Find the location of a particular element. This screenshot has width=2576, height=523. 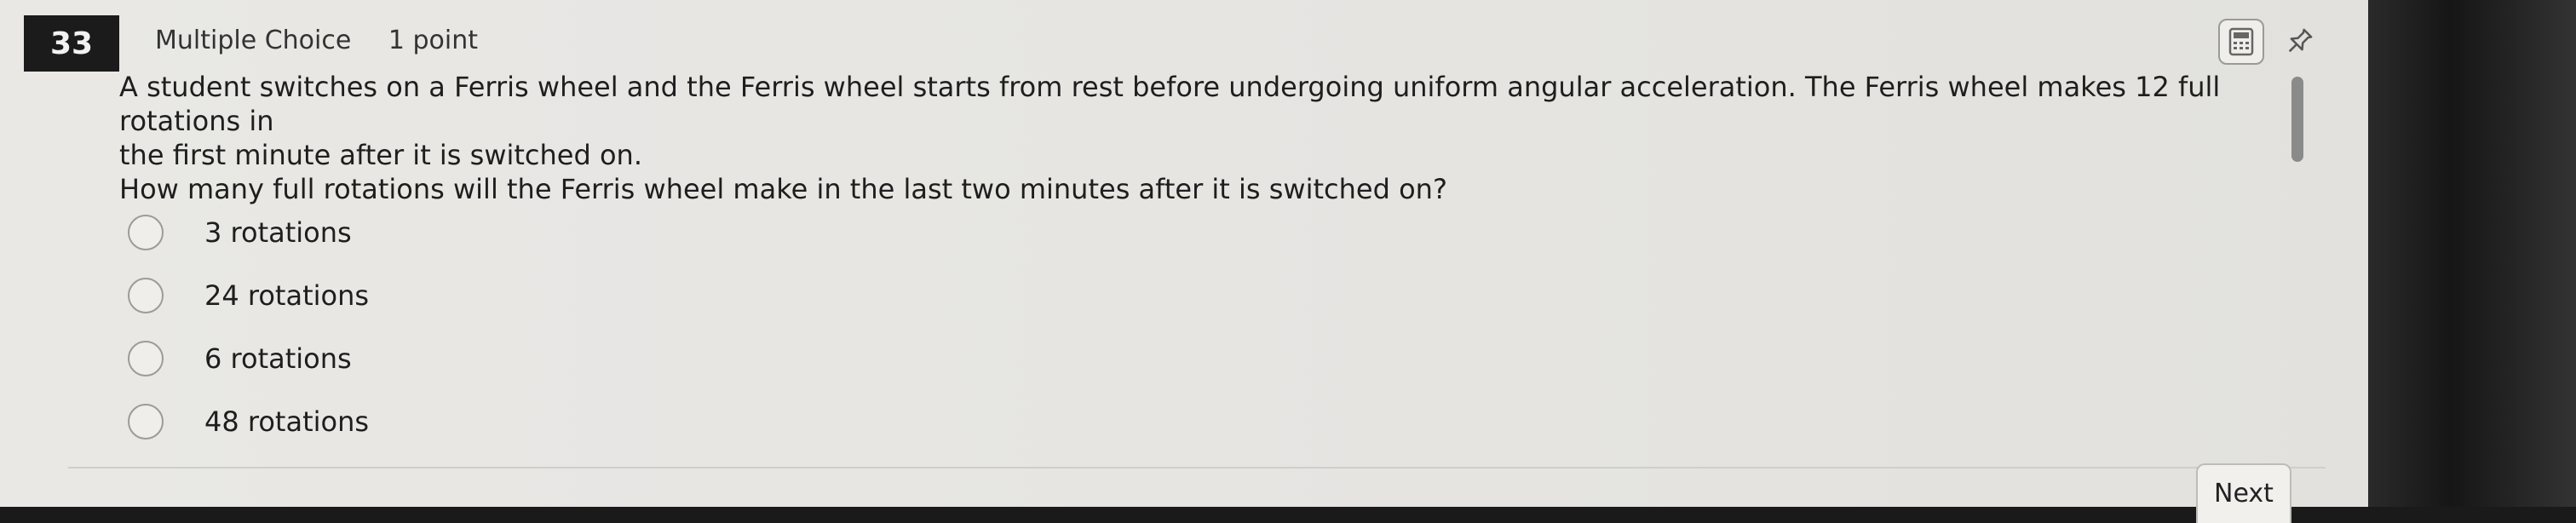

option-a: 3 rotations is located at coordinates (249, 232).